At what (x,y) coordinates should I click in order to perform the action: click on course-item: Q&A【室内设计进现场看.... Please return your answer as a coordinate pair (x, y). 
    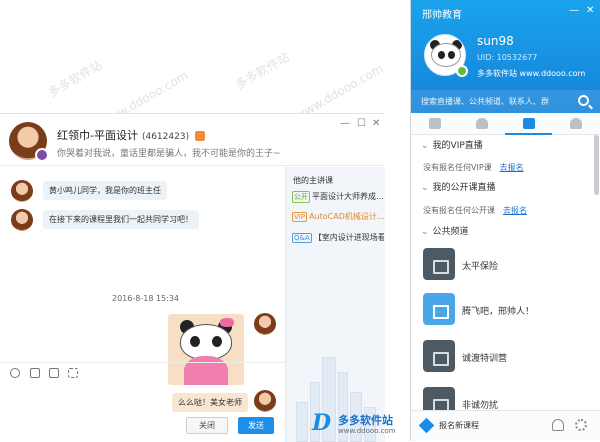
    Looking at the image, I should click on (338, 239).